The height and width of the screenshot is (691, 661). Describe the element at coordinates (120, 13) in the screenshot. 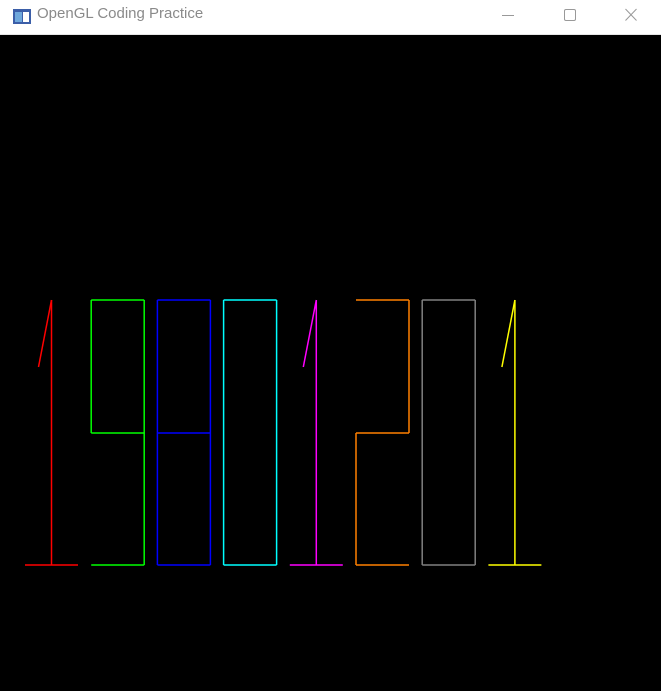

I see `window-title: OpenGL Coding Practice` at that location.